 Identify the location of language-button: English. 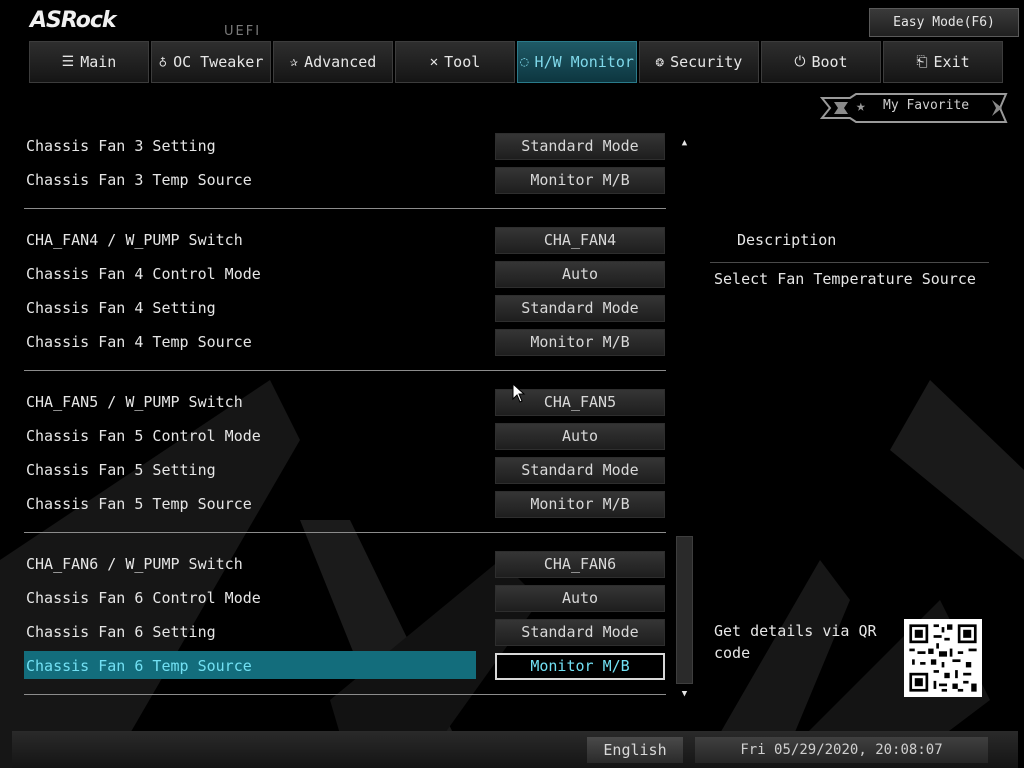
(635, 750).